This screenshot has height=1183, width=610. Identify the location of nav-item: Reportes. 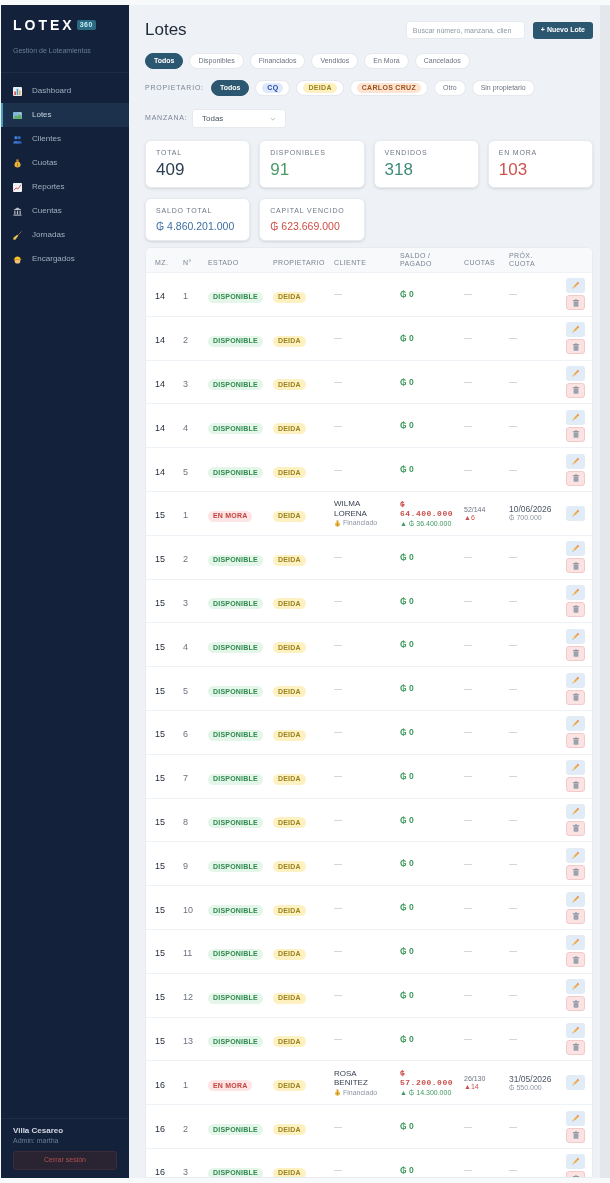
(65, 187).